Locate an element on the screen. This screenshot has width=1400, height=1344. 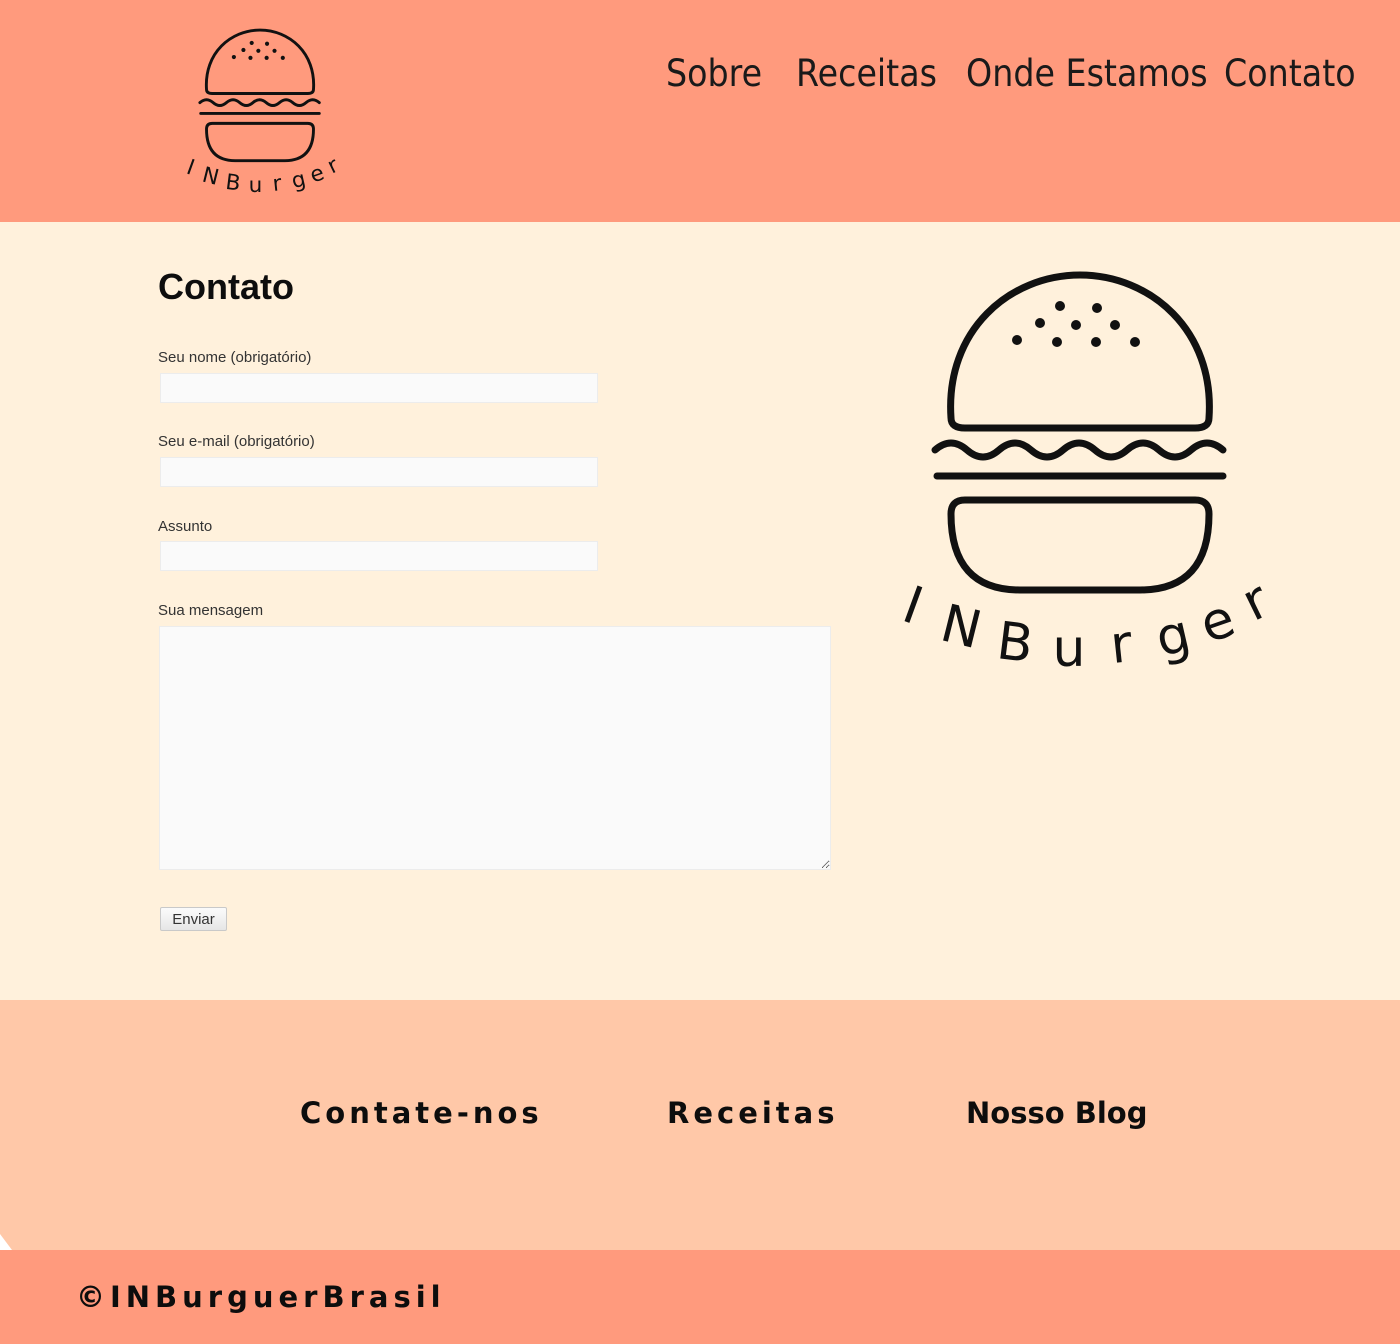
nav-item-receitas: Receitas is located at coordinates (866, 73).